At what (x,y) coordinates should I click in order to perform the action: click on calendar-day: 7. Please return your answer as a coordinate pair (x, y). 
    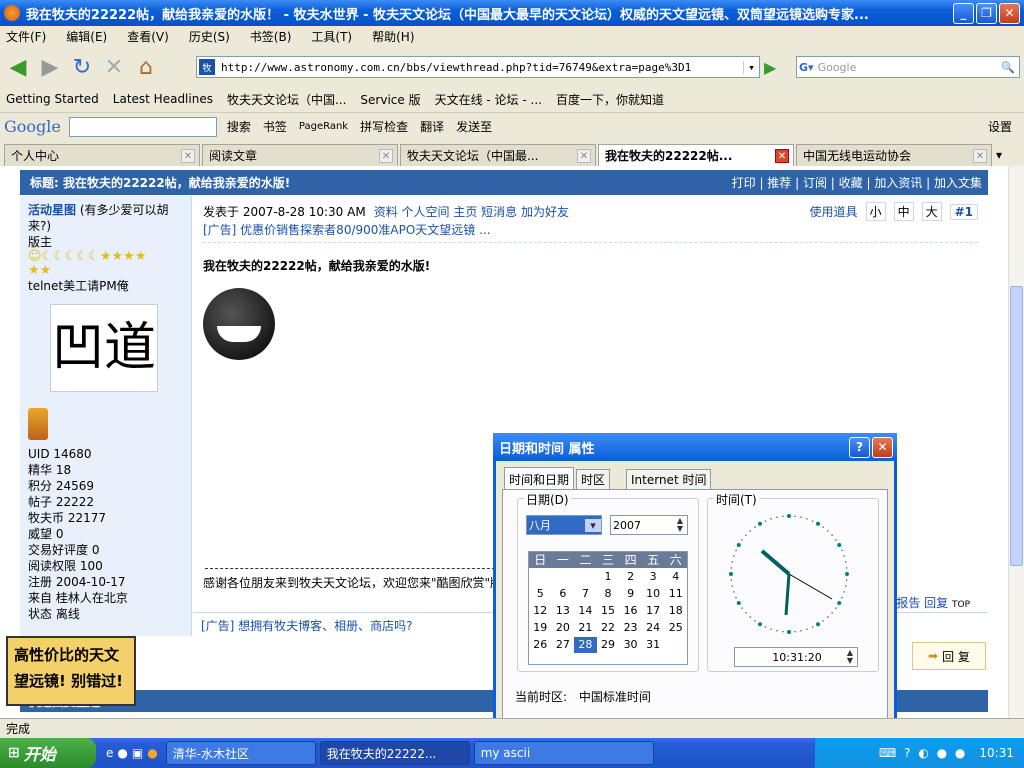
    Looking at the image, I should click on (585, 594).